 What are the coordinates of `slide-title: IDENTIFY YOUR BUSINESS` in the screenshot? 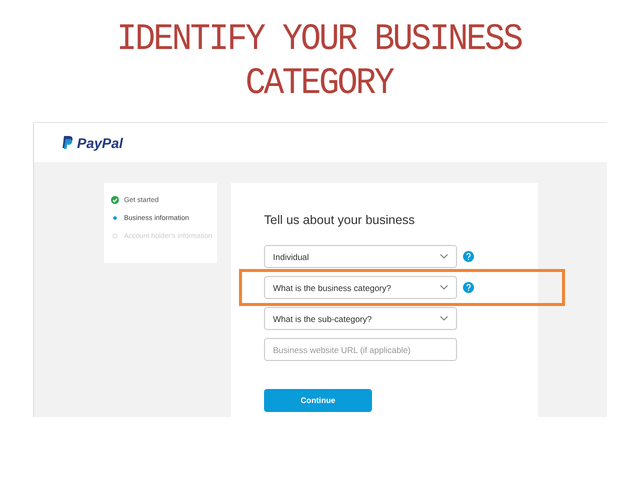 It's located at (319, 40).